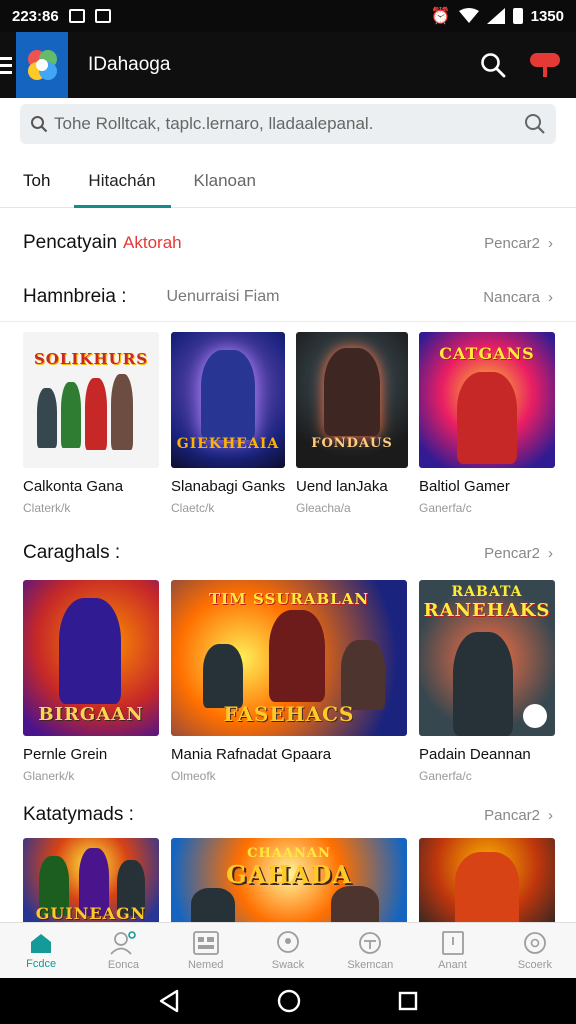  I want to click on section-header: Pencatyain Aktorah Pencar2 ›, so click(288, 243).